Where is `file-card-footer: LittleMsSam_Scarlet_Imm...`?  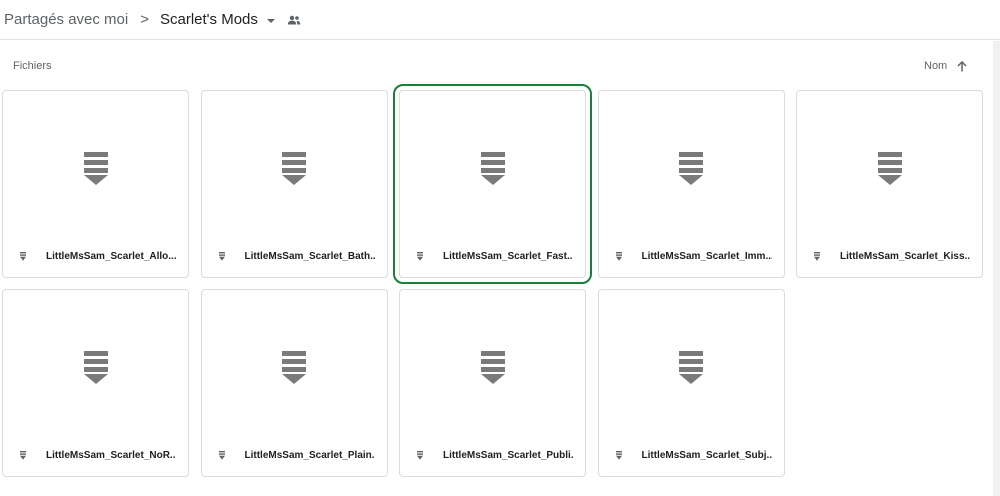
file-card-footer: LittleMsSam_Scarlet_Imm... is located at coordinates (691, 256).